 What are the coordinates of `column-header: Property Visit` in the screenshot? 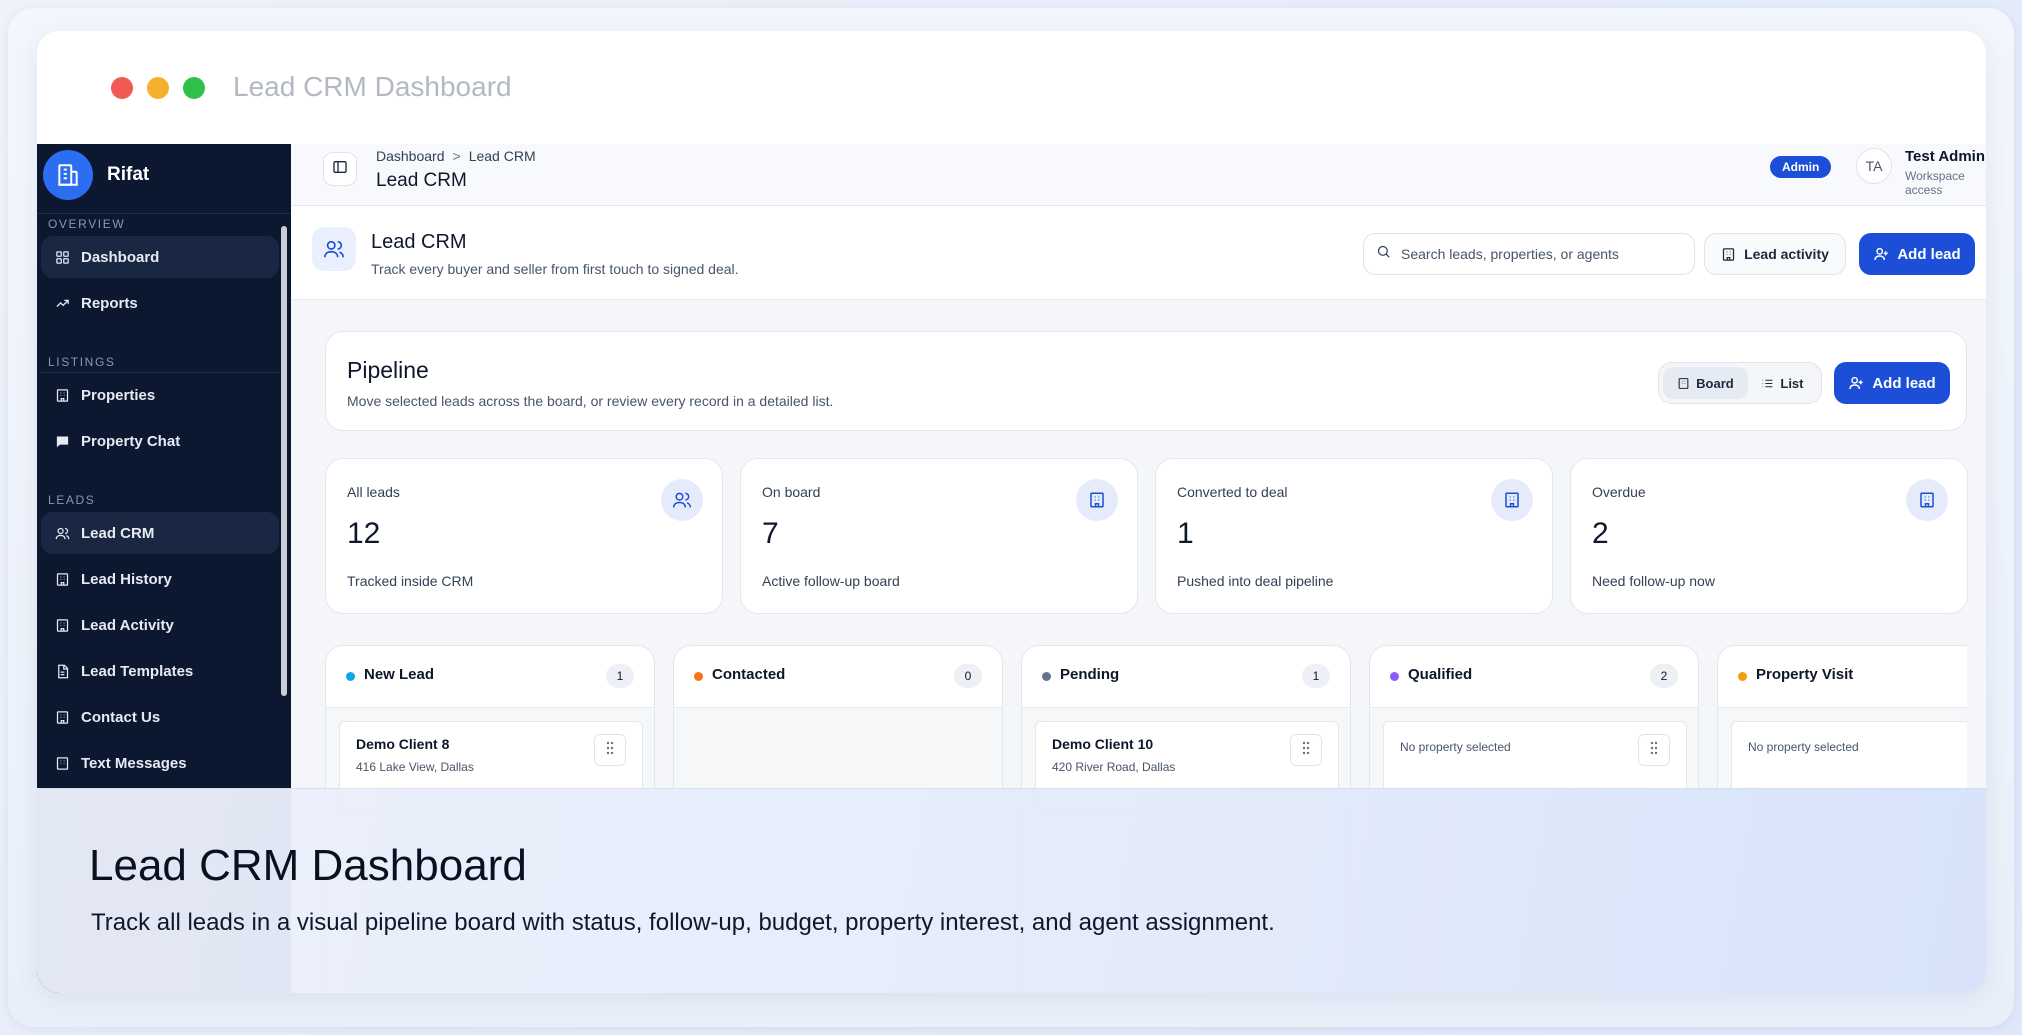 It's located at (1842, 677).